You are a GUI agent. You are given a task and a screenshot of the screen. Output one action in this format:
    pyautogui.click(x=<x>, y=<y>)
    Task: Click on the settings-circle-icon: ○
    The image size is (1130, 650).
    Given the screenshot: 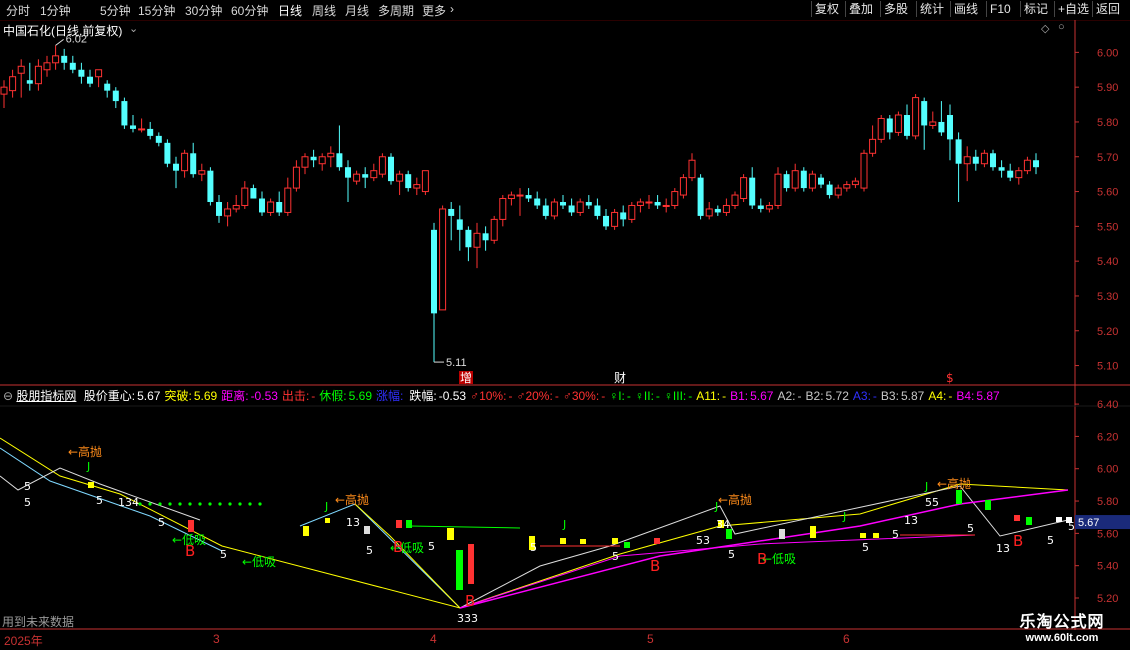 What is the action you would take?
    pyautogui.click(x=1061, y=27)
    